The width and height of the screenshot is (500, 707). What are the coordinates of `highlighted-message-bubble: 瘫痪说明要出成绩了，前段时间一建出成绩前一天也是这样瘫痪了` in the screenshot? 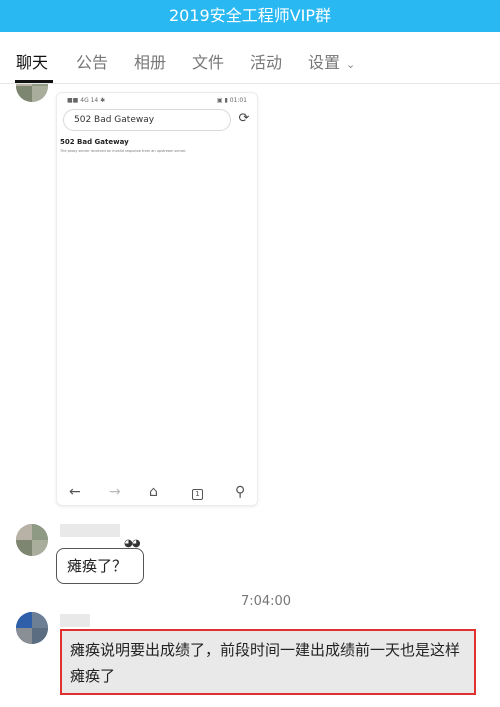 It's located at (268, 662).